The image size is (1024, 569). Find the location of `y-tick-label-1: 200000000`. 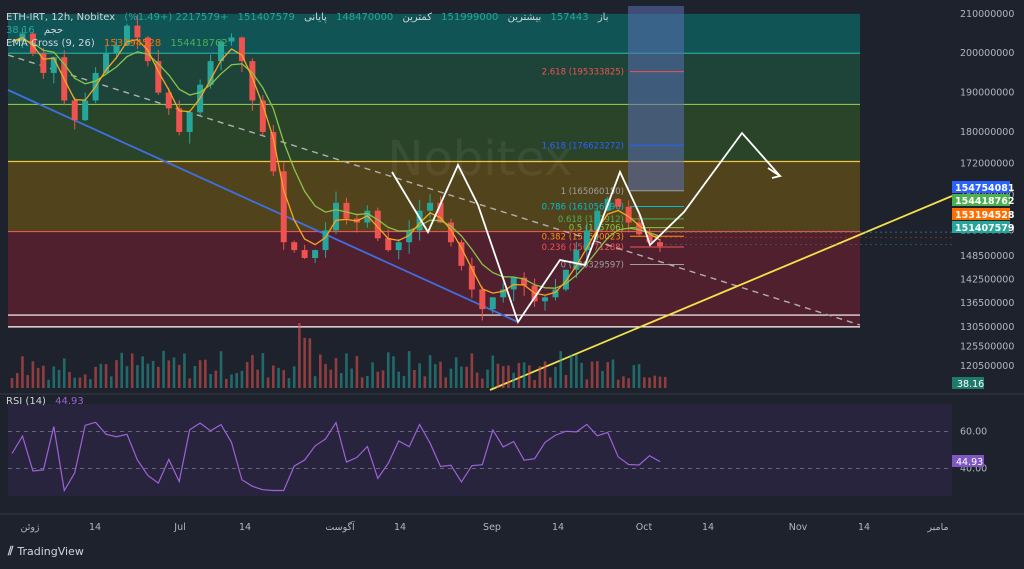

y-tick-label-1: 200000000 is located at coordinates (987, 53).